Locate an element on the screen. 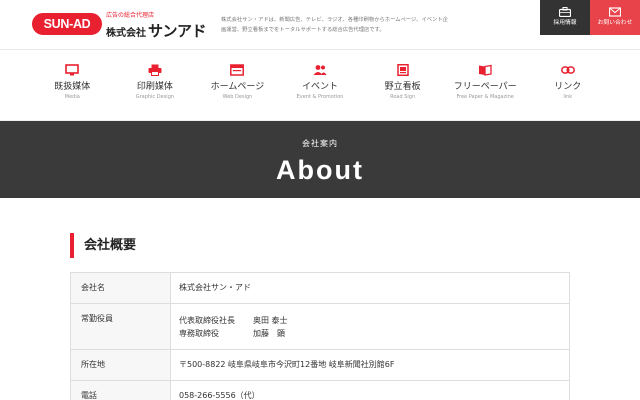 The image size is (640, 400). nav-item-label: 既扱媒体 is located at coordinates (72, 87).